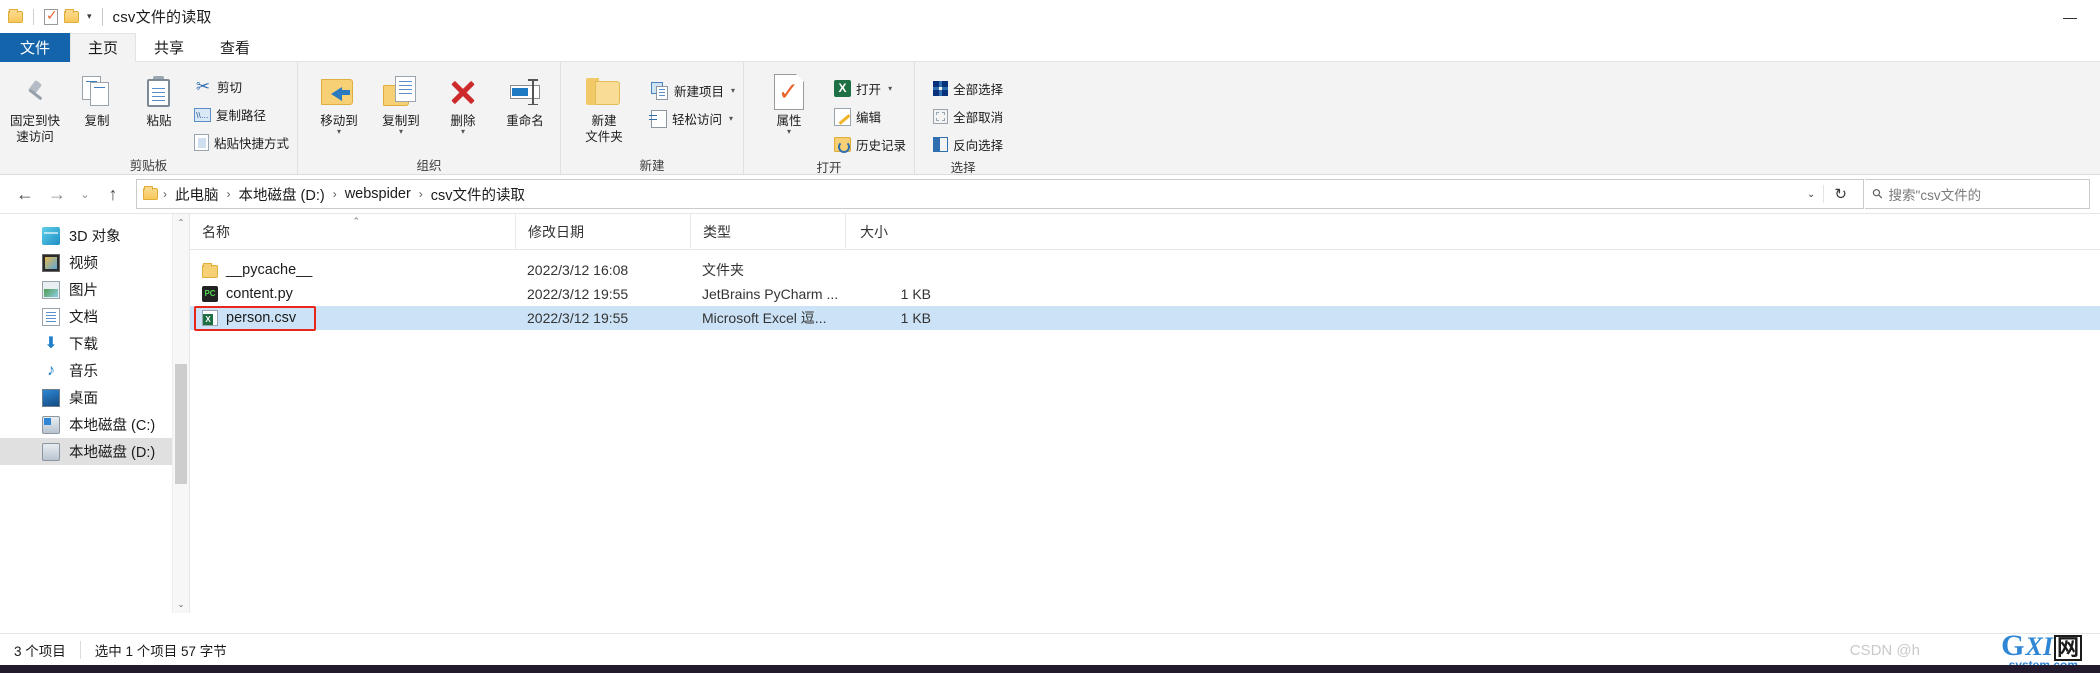 This screenshot has width=2100, height=673. What do you see at coordinates (94, 424) in the screenshot?
I see `sidebar-item-drive-c: 本地磁盘 (C:)` at bounding box center [94, 424].